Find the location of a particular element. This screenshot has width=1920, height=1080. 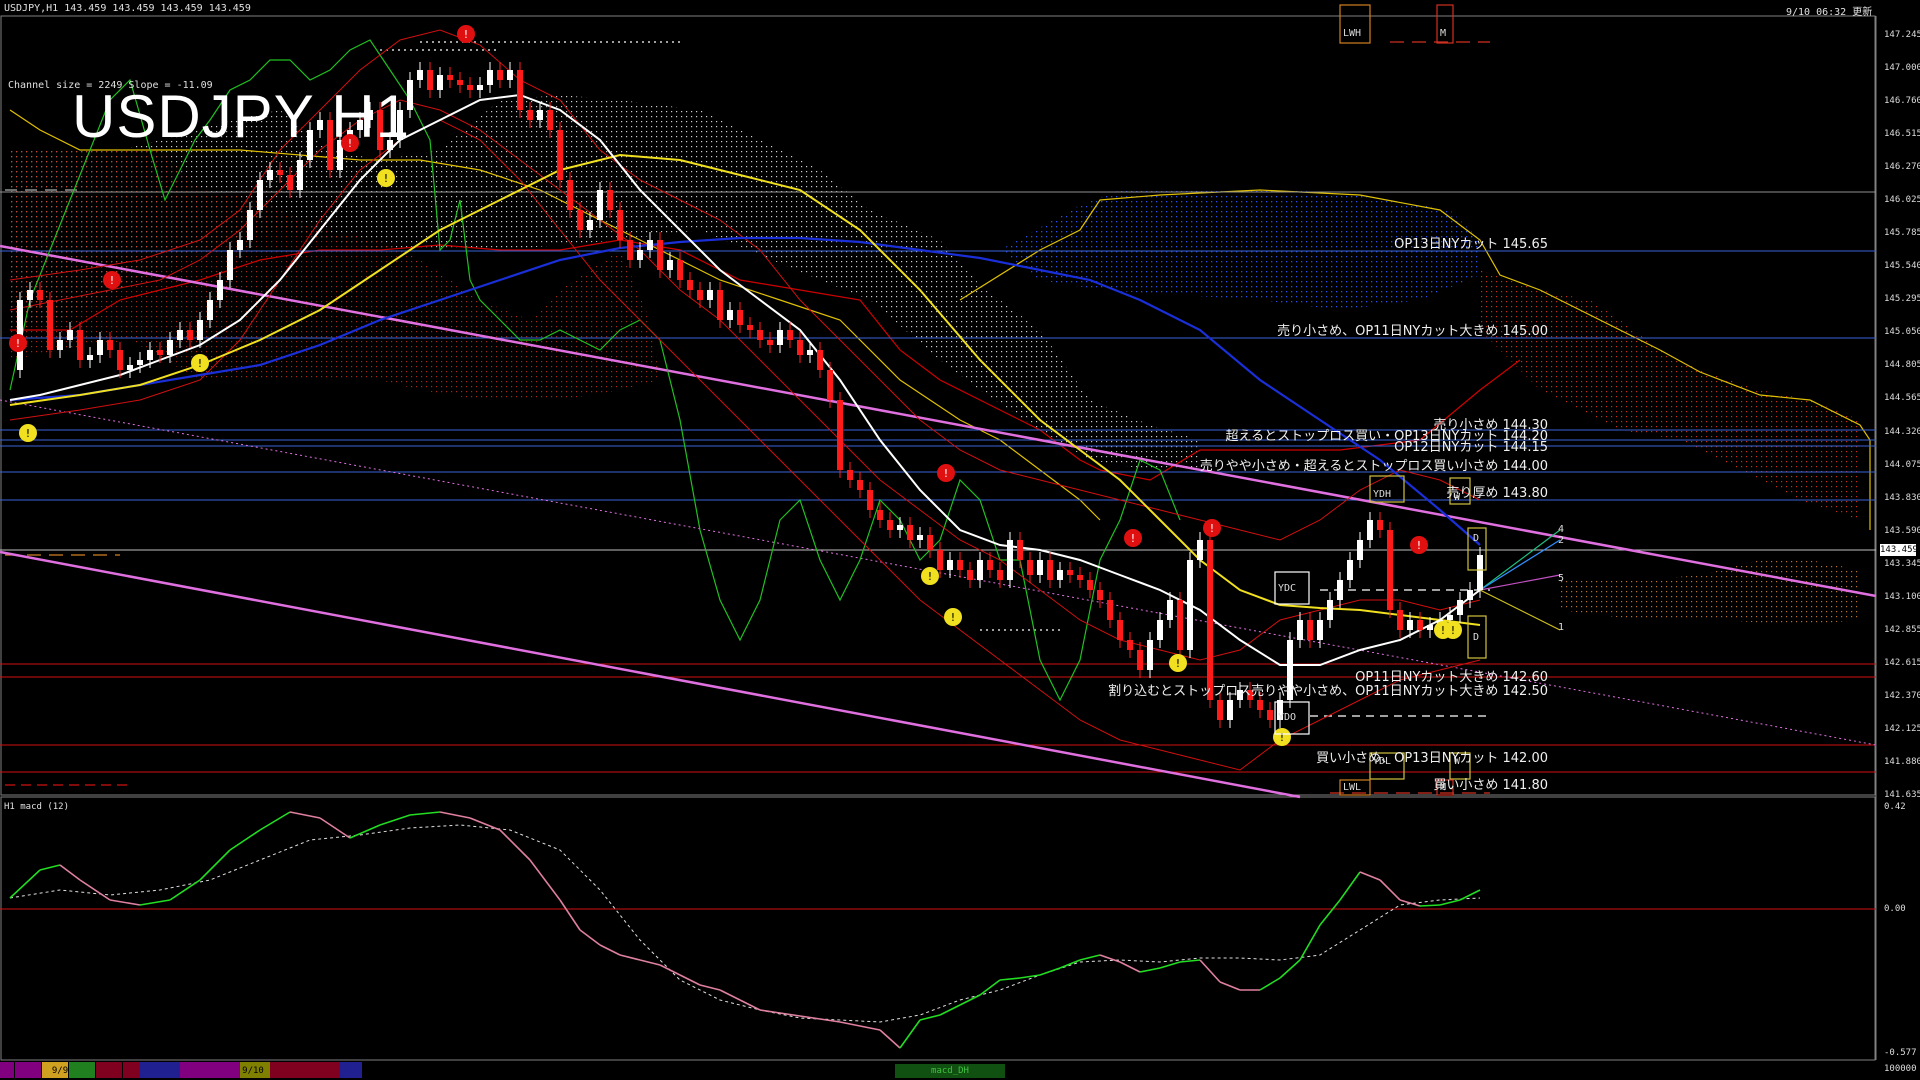

price-axis-label: 146.515 is located at coordinates (1902, 134).